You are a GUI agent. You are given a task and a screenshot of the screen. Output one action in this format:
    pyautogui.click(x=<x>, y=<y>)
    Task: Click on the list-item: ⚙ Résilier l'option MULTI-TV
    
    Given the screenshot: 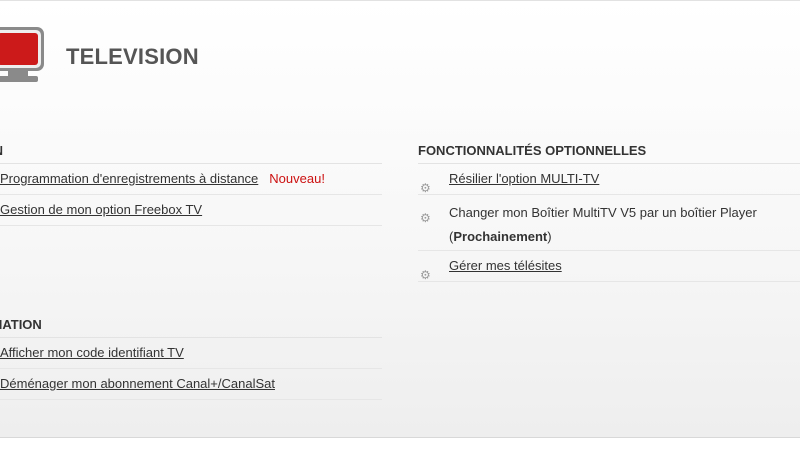 What is the action you would take?
    pyautogui.click(x=609, y=179)
    